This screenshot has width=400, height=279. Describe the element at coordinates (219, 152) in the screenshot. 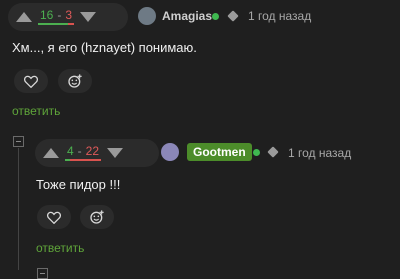

I see `username-badge: Gootmen` at that location.